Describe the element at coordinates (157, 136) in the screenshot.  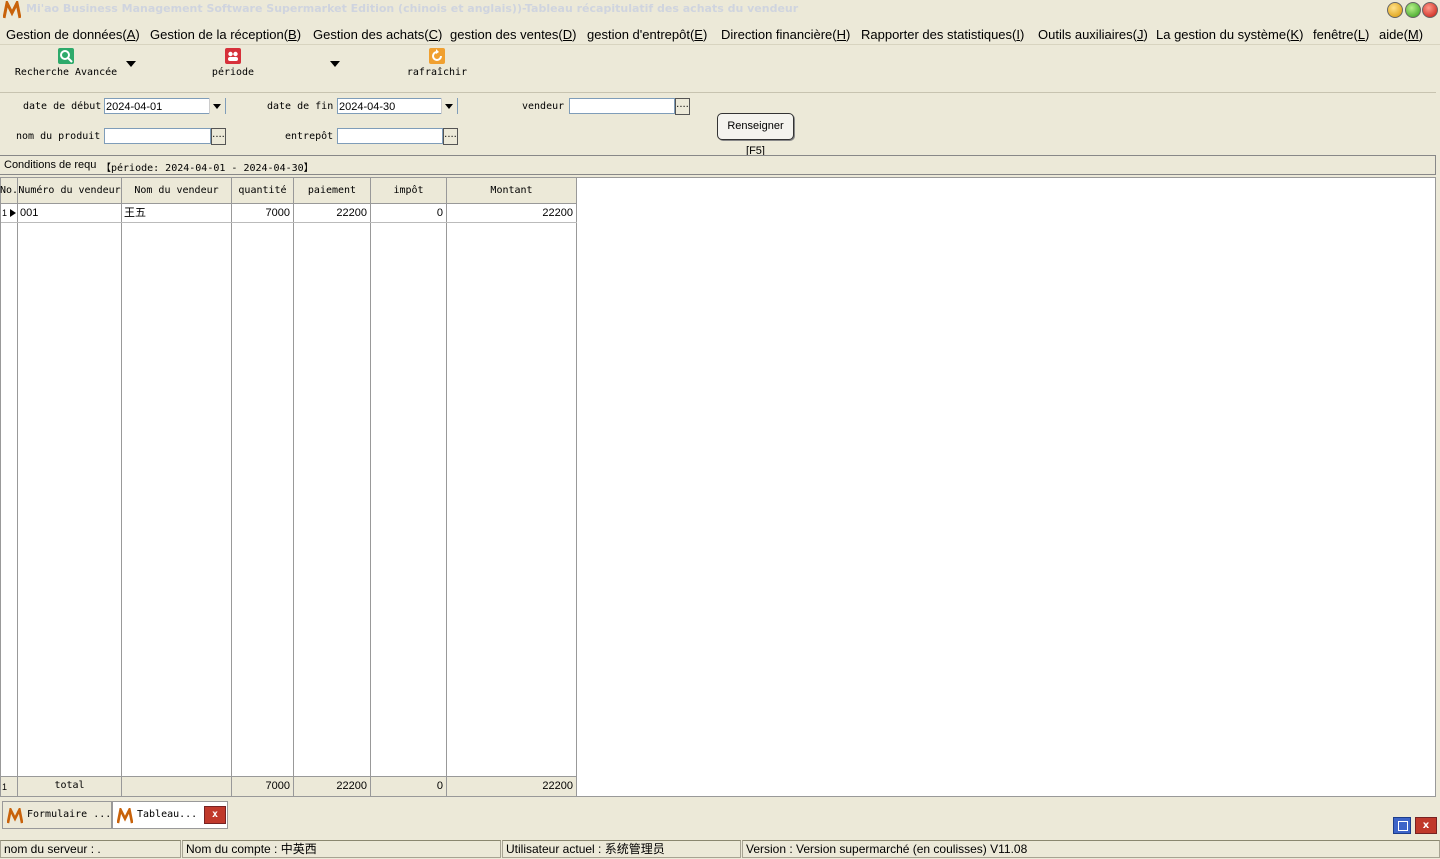
I see `product-field` at that location.